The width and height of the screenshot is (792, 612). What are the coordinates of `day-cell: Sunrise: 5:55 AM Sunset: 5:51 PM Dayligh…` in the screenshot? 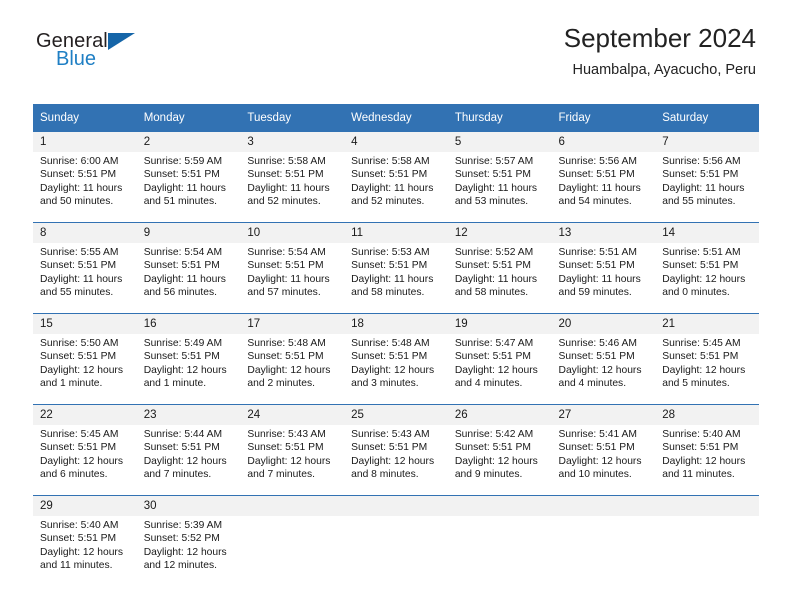 It's located at (85, 278).